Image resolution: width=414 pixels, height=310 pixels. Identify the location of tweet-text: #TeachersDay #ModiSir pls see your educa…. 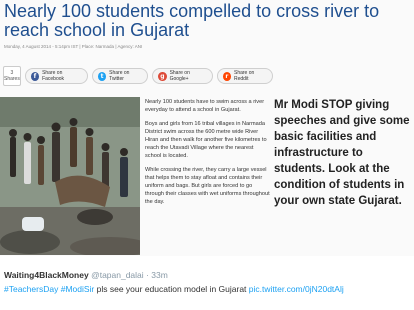
(174, 289).